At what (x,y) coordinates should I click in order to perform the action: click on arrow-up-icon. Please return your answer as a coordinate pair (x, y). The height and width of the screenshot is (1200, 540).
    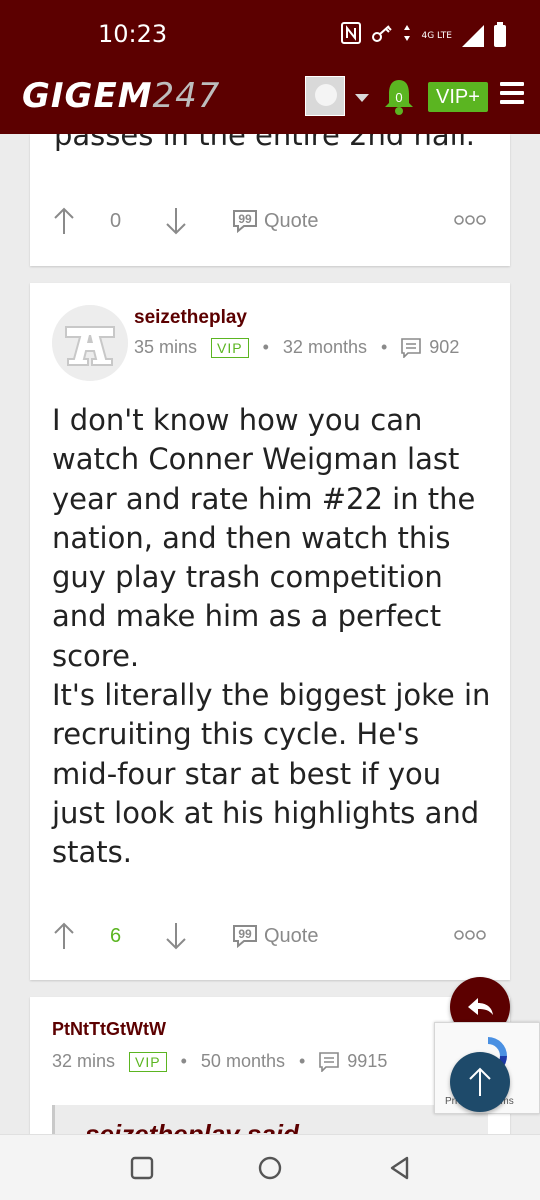
    Looking at the image, I should click on (480, 1081).